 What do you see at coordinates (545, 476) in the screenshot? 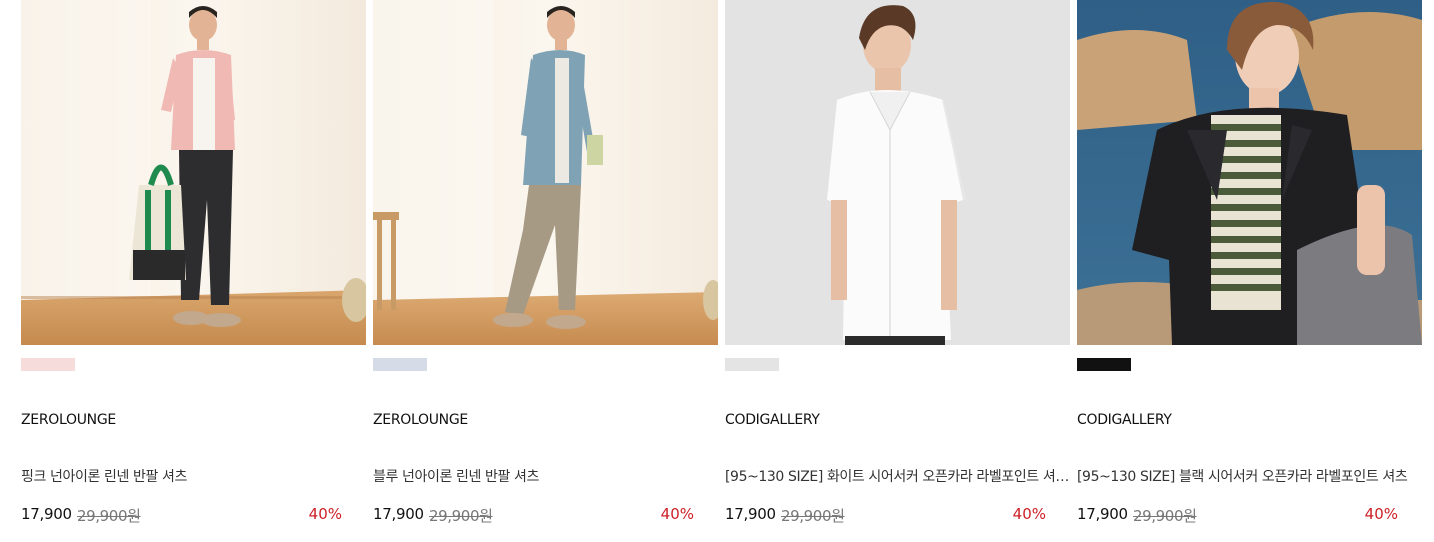
I see `product-name: 블루 넌아이론 린넨 반팔 셔츠` at bounding box center [545, 476].